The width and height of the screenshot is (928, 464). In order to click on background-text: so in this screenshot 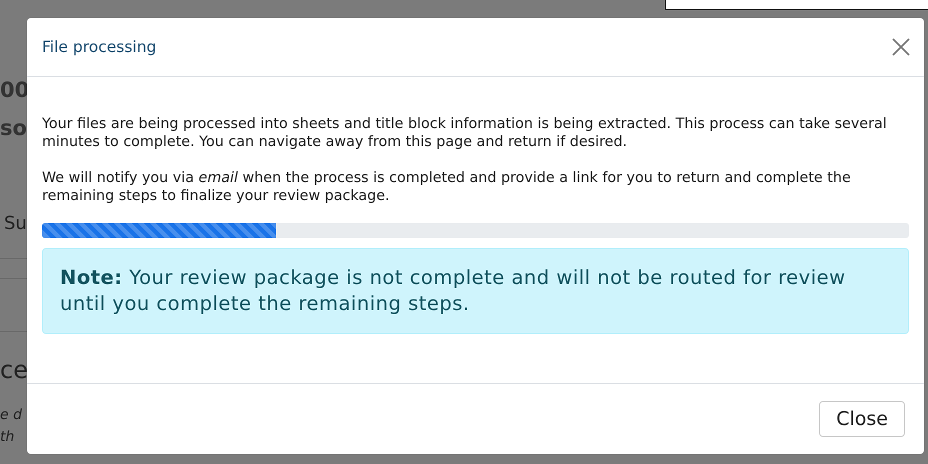, I will do `click(13, 128)`.